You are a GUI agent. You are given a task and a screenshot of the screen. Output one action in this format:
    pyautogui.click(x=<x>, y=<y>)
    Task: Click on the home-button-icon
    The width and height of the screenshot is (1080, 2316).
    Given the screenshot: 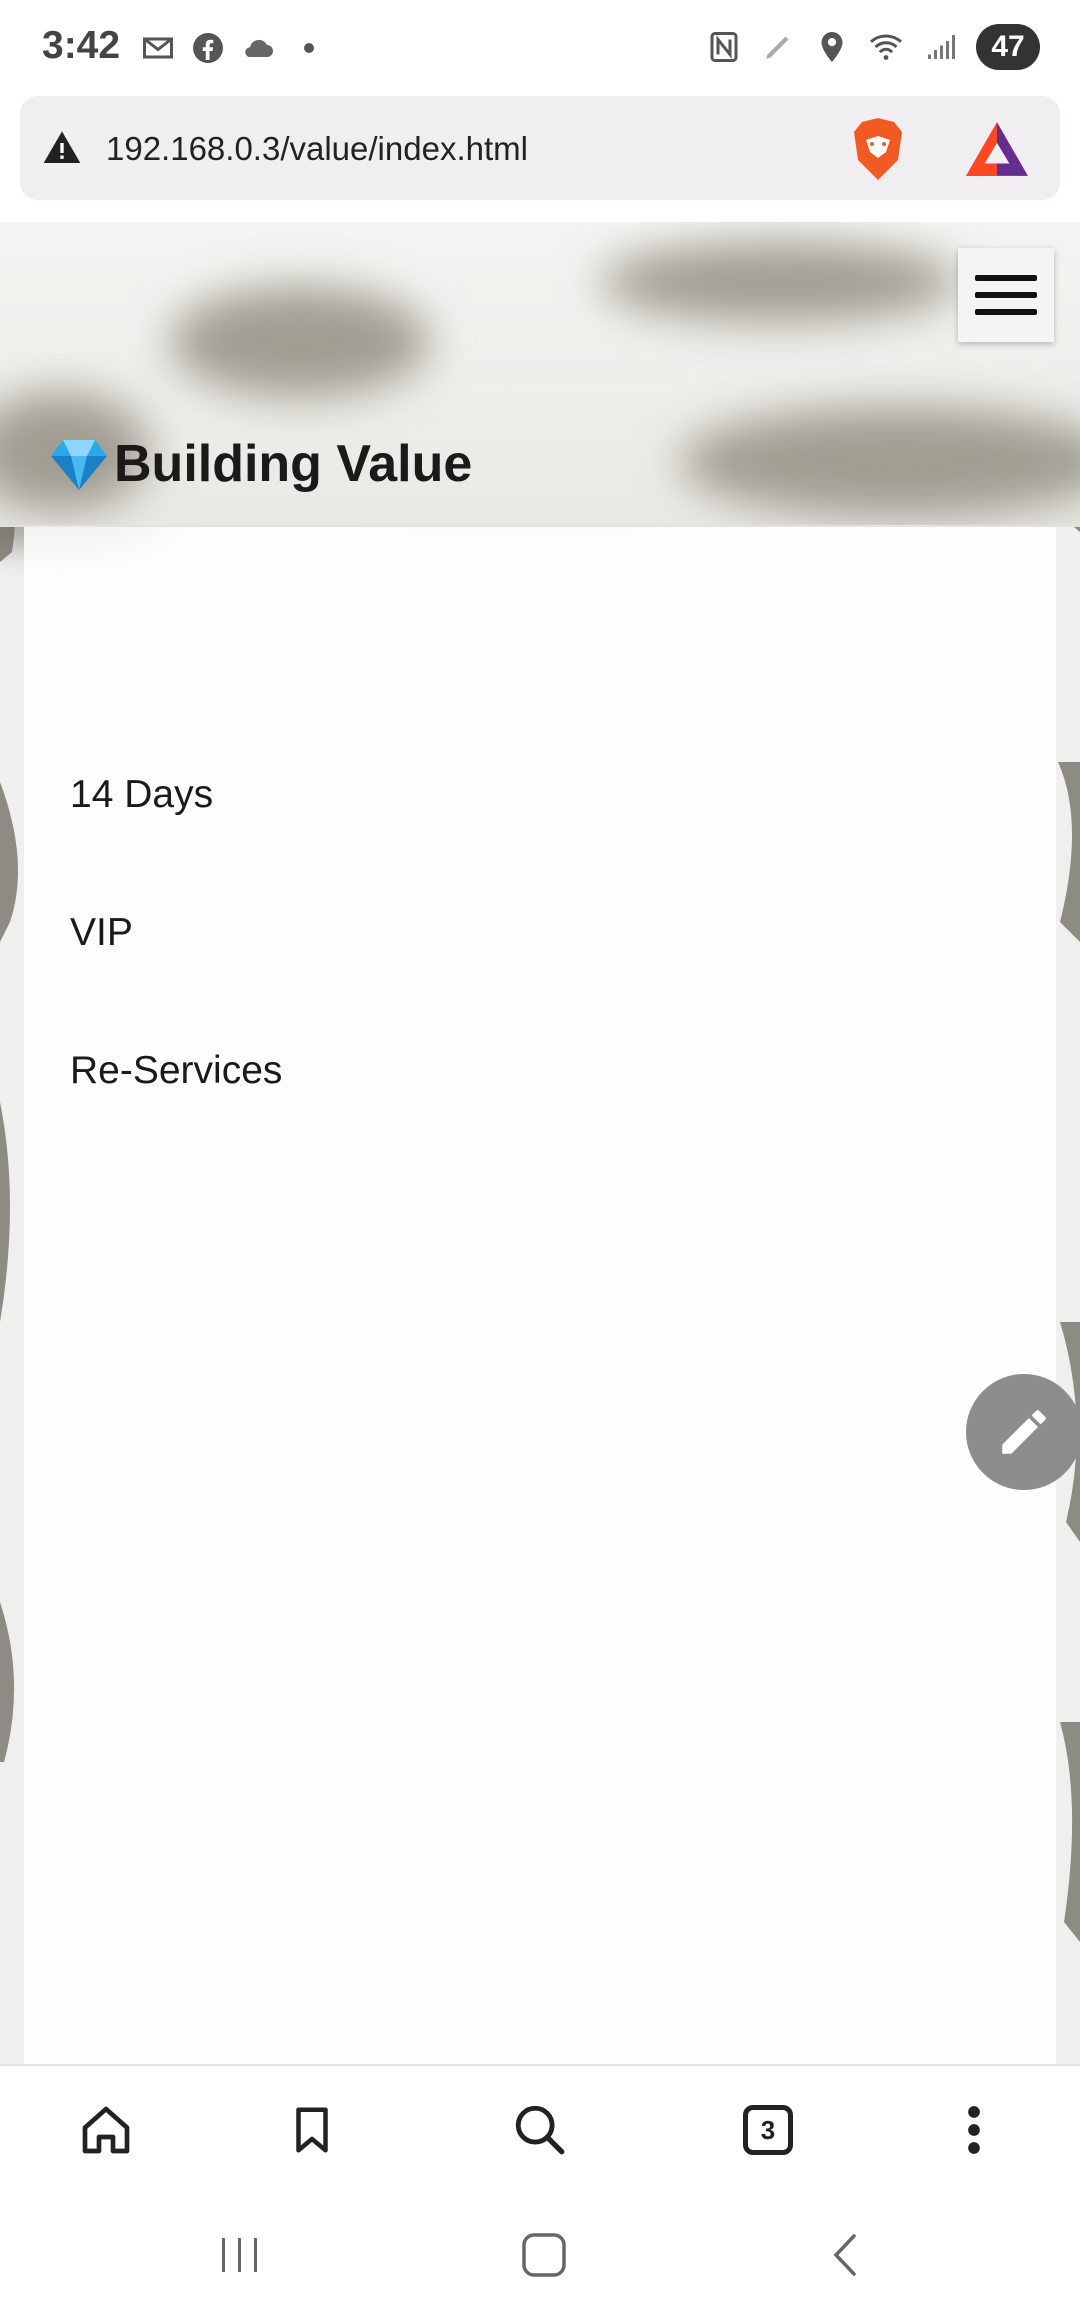 What is the action you would take?
    pyautogui.click(x=544, y=2255)
    